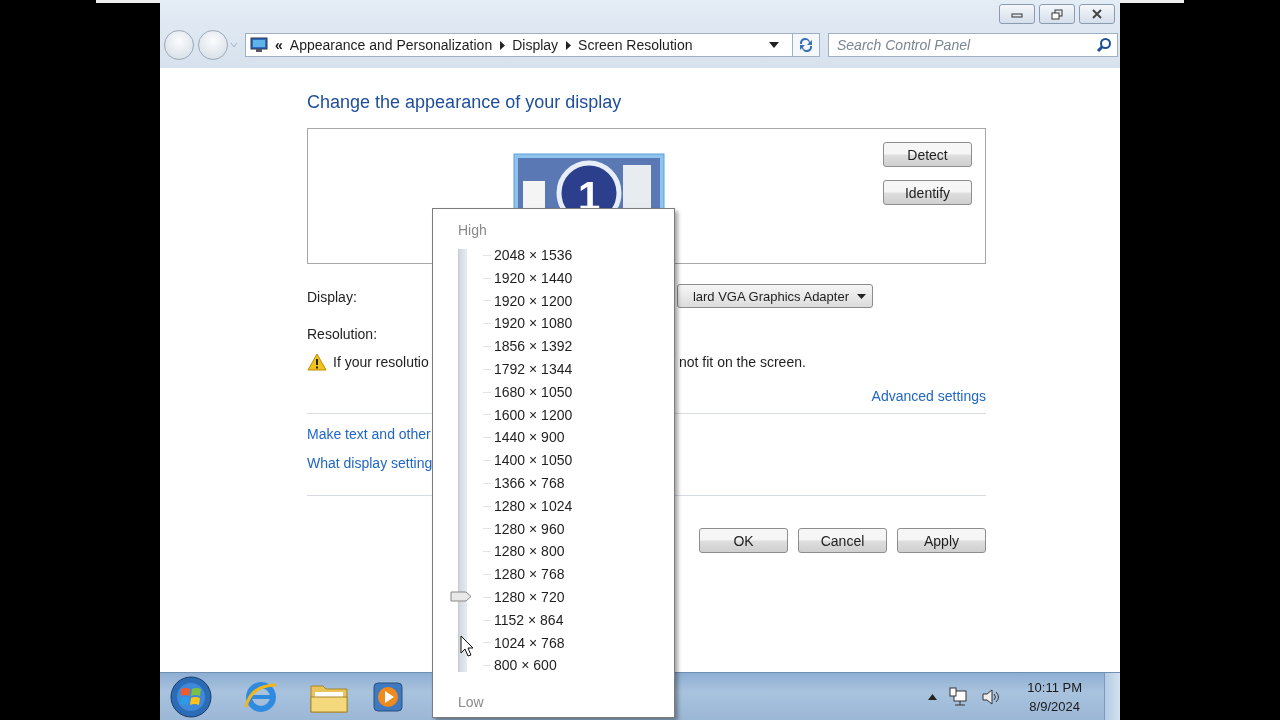 The height and width of the screenshot is (720, 1280). What do you see at coordinates (635, 45) in the screenshot?
I see `breadcrumb-item: Screen Resolution` at bounding box center [635, 45].